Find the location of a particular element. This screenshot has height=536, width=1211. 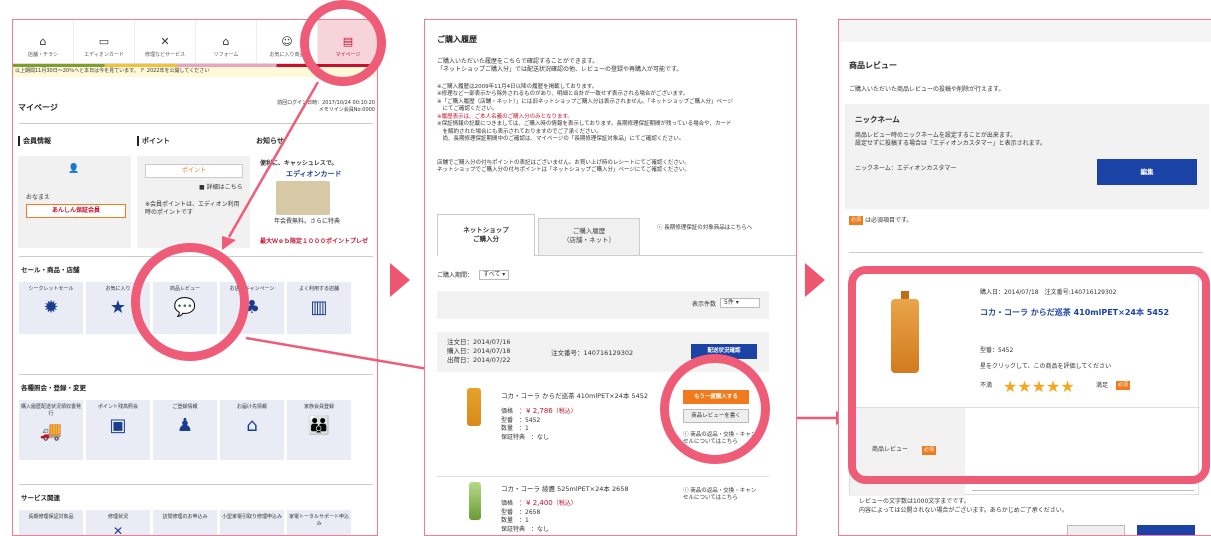

list-controls: 表示件数 5件 ▾ is located at coordinates (603, 305).